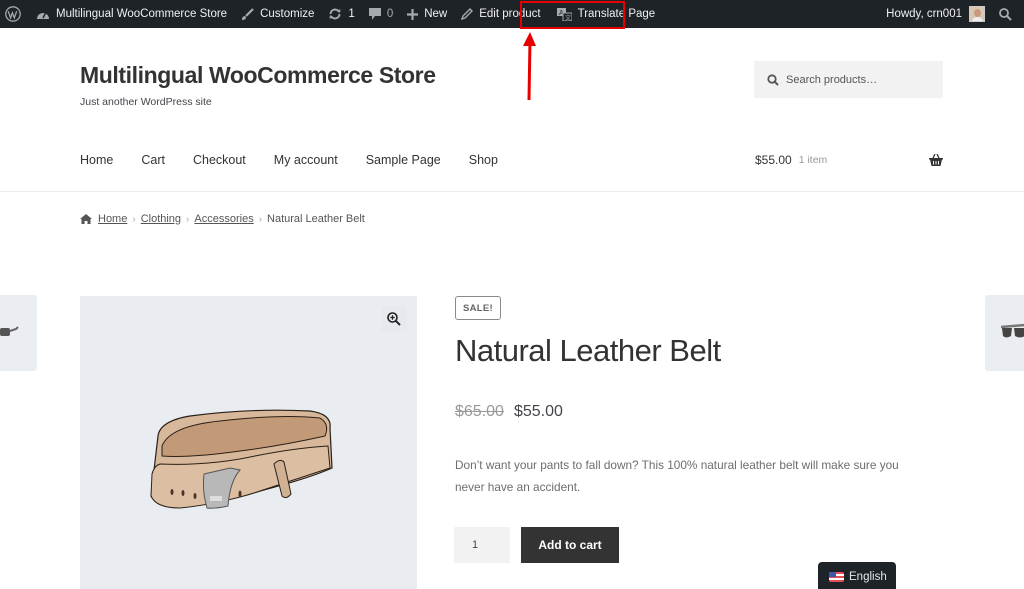  What do you see at coordinates (427, 14) in the screenshot?
I see `new-content-button: New` at bounding box center [427, 14].